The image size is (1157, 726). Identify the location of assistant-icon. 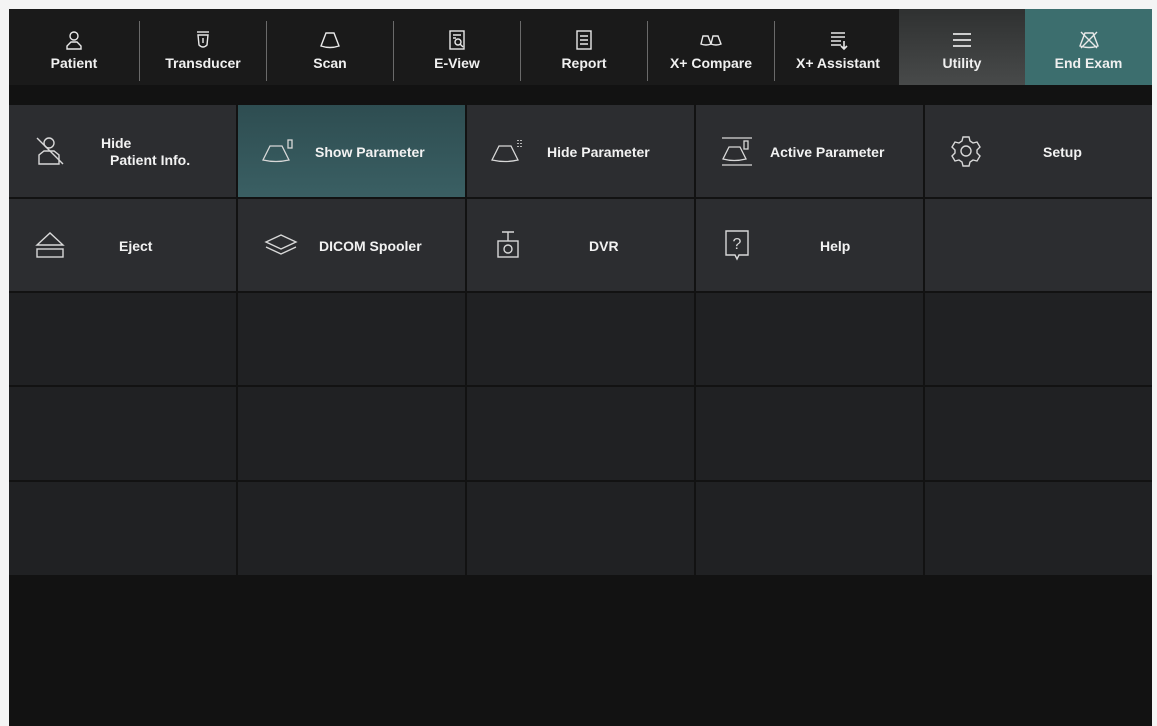
(839, 41).